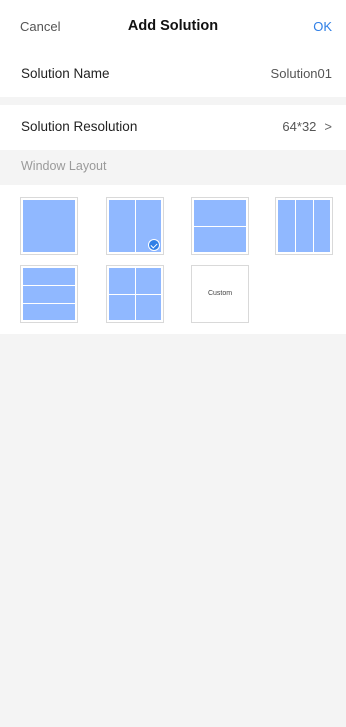 This screenshot has width=346, height=727. I want to click on layout-option-three-vertical, so click(304, 226).